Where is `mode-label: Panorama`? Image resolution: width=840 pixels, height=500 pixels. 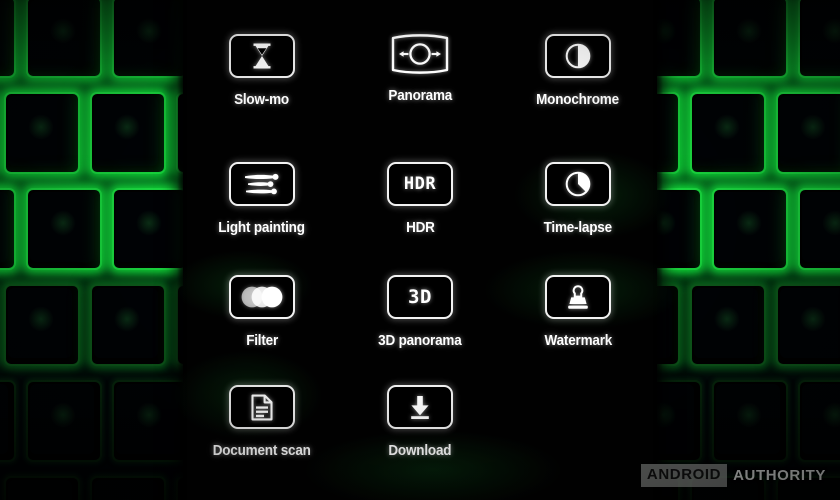
mode-label: Panorama is located at coordinates (420, 96).